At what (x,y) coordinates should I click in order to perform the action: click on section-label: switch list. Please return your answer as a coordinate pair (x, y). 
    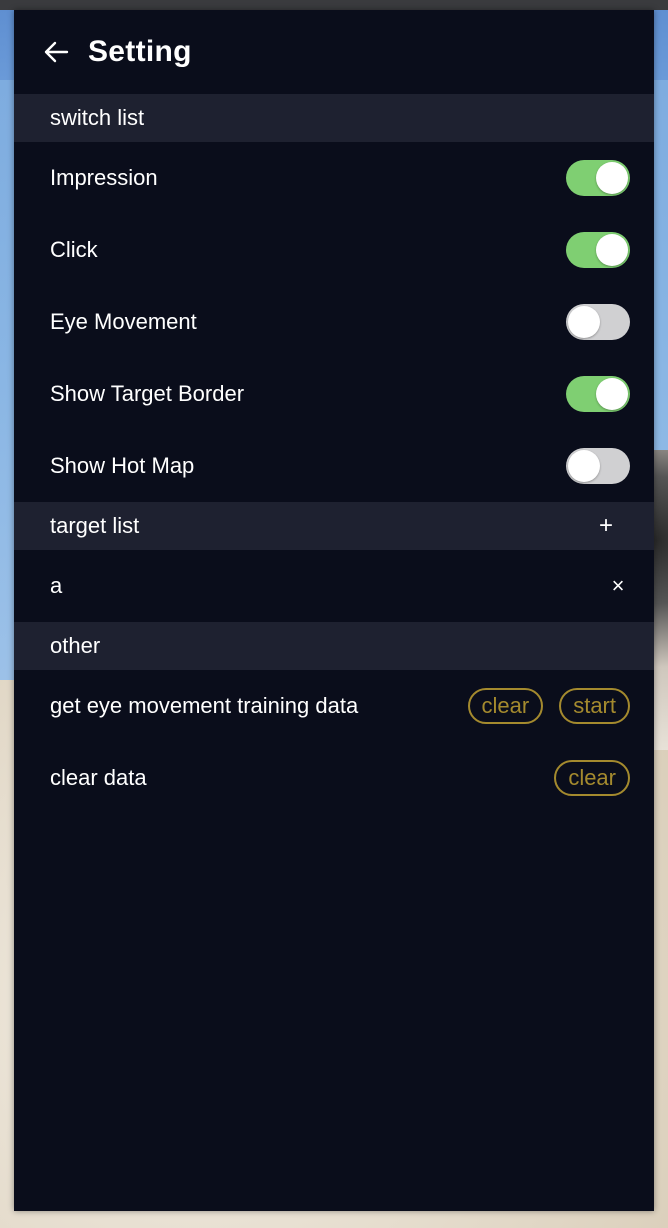
    Looking at the image, I should click on (97, 117).